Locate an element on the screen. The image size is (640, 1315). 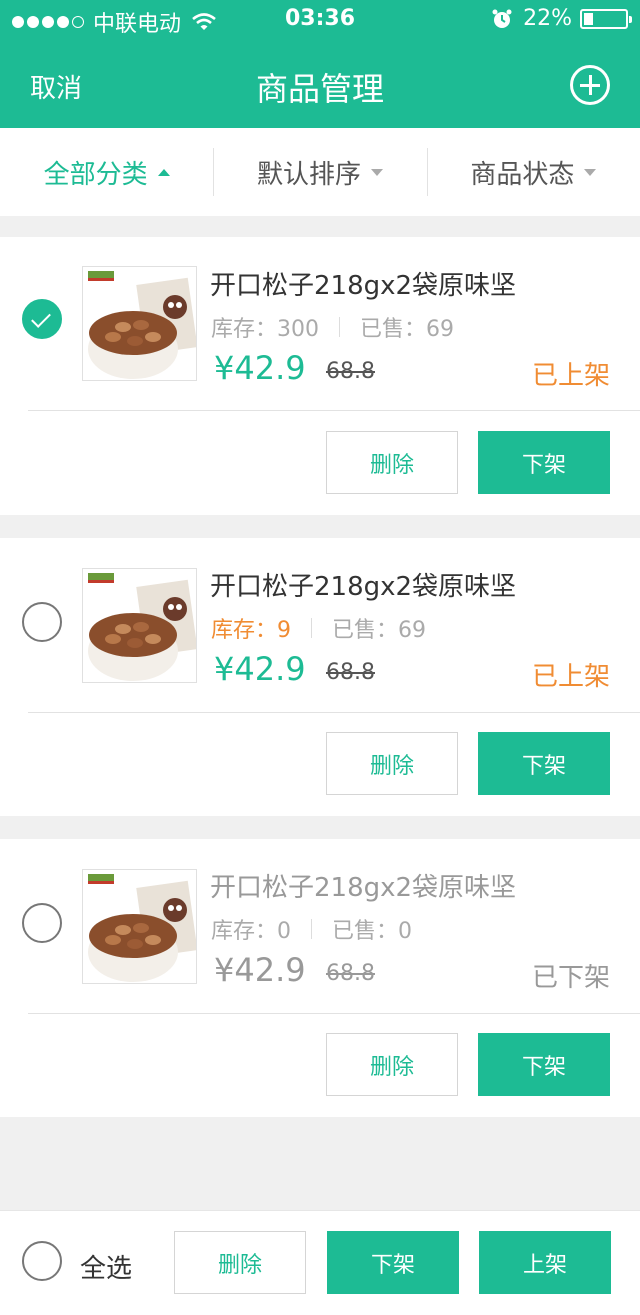
filter-category-label: 全部分类 is located at coordinates (95, 174).